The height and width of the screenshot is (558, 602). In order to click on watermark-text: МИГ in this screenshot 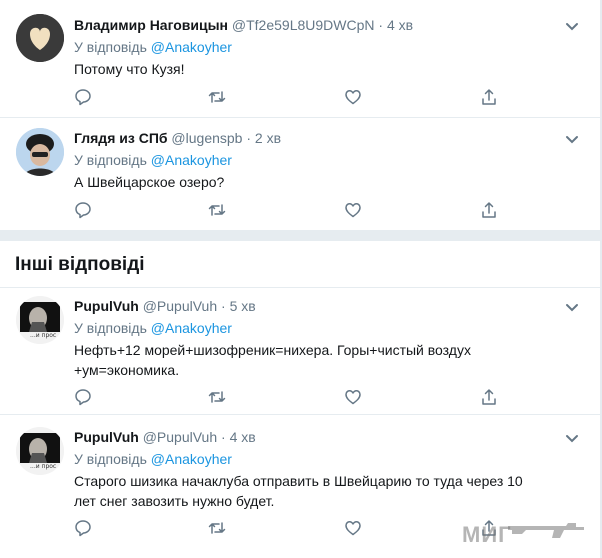, I will do `click(487, 534)`.